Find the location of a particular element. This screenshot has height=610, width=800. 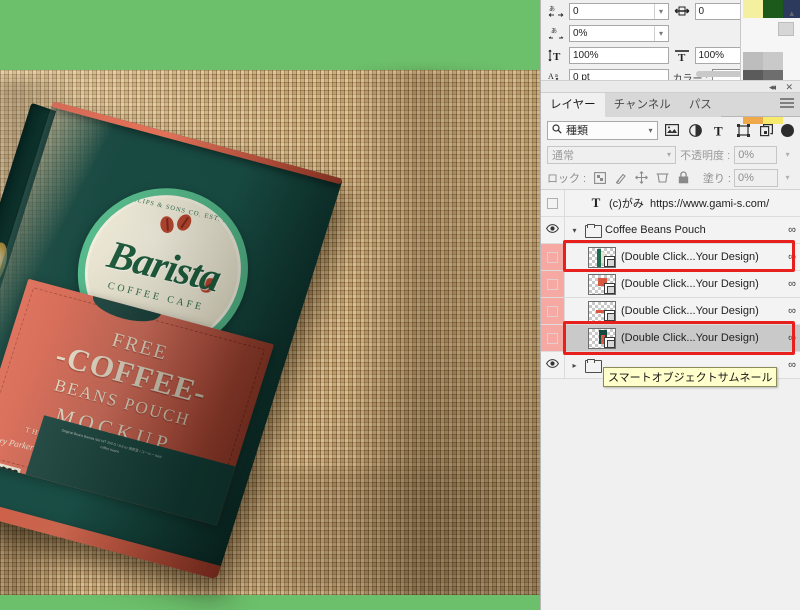

layer-name: (c)がみ https://www.gami-s.com/ is located at coordinates (689, 204).